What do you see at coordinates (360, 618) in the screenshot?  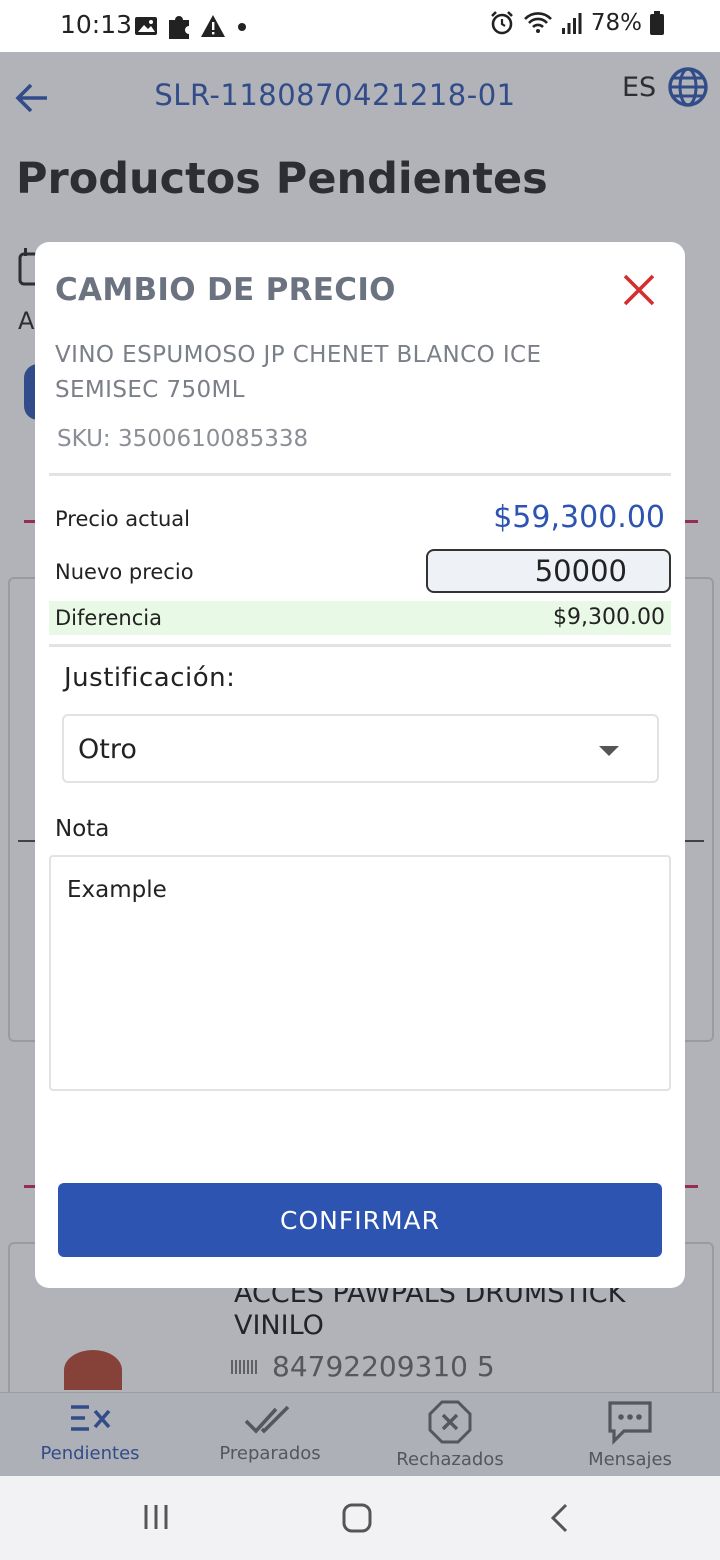 I see `difference-row: Diferencia $9,300.00` at bounding box center [360, 618].